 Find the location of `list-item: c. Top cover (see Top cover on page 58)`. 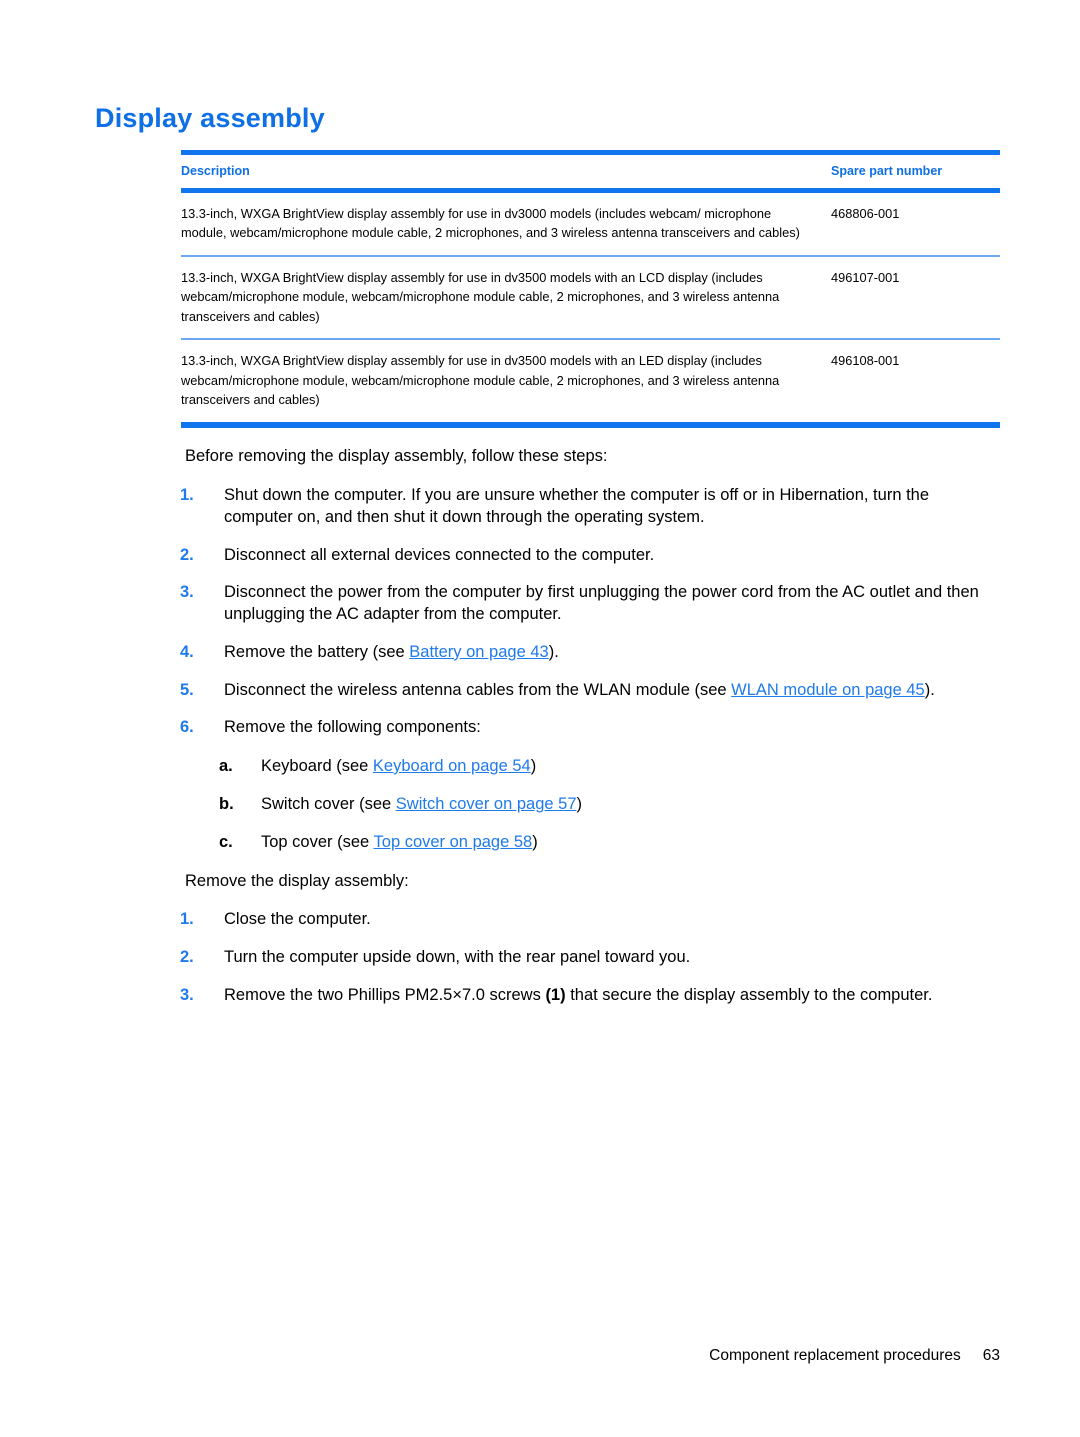

list-item: c. Top cover (see Top cover on page 58) is located at coordinates (540, 843).